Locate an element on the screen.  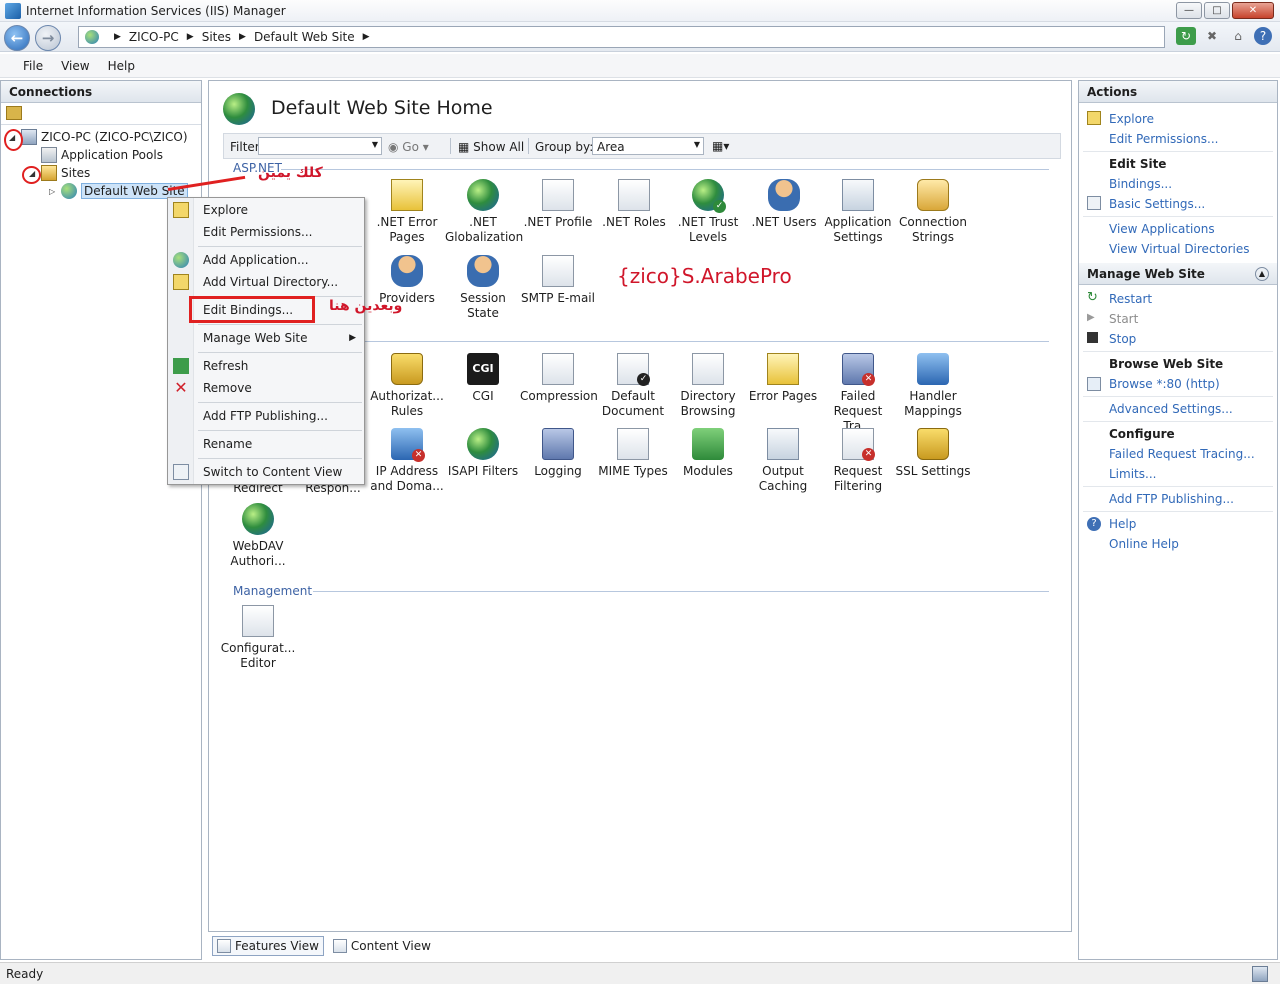
action-online-help: Online Help is located at coordinates (1144, 544).